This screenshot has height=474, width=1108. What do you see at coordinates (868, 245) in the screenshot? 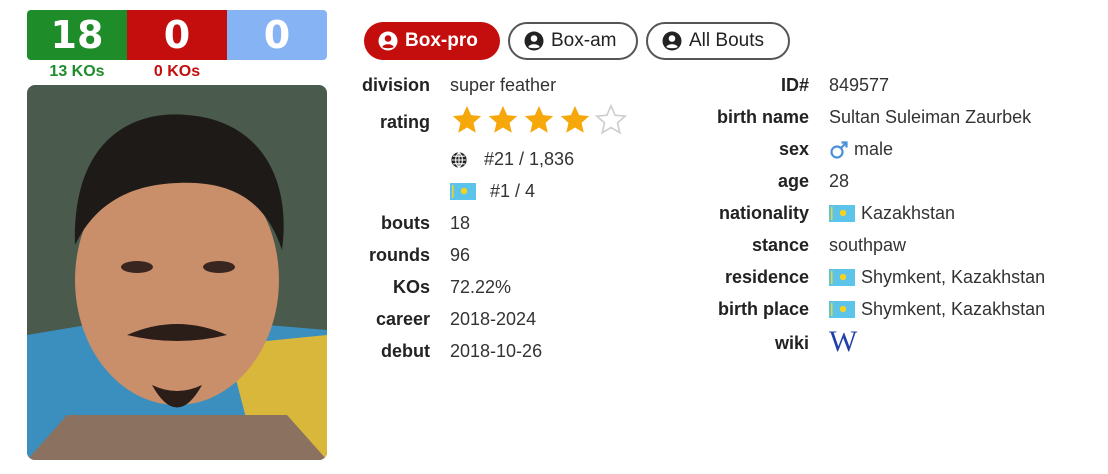
I see `stance-value: southpaw` at bounding box center [868, 245].